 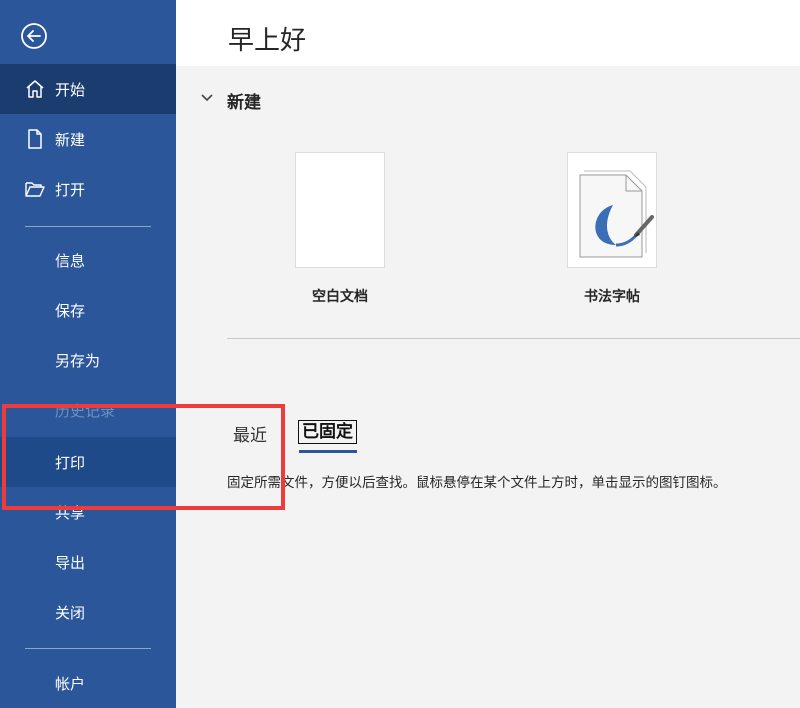 What do you see at coordinates (70, 683) in the screenshot?
I see `sidebar-item-label: 帐户` at bounding box center [70, 683].